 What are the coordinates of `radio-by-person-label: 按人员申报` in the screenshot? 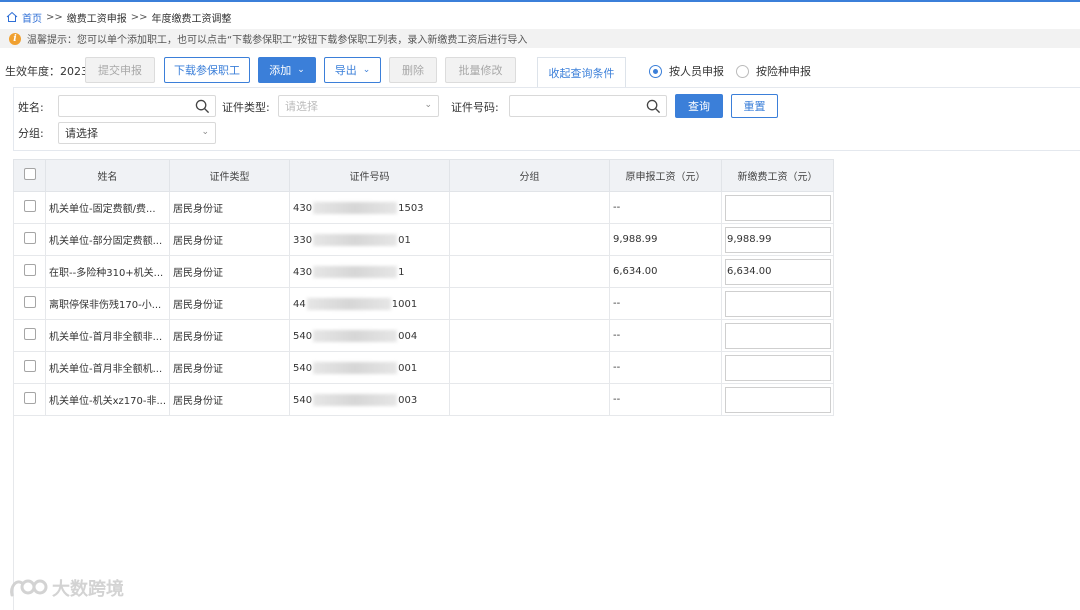 It's located at (696, 71).